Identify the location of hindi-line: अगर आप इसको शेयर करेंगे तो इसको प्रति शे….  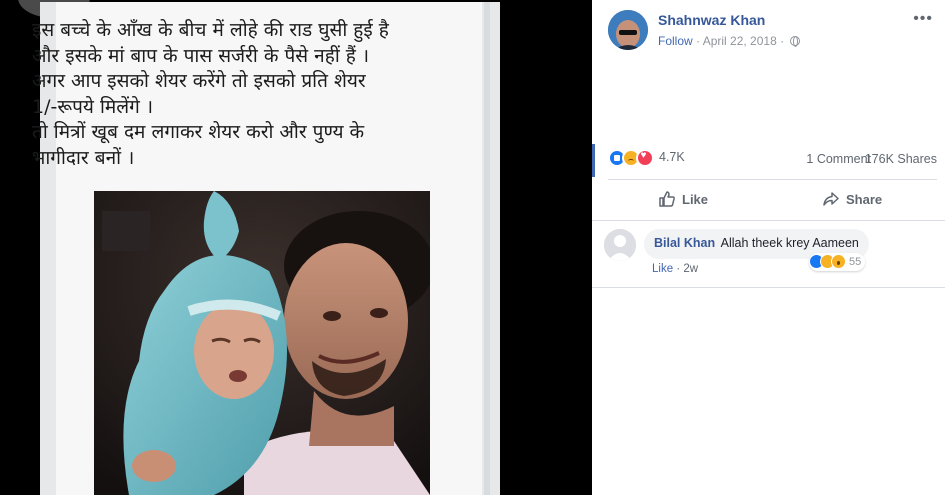
(199, 81).